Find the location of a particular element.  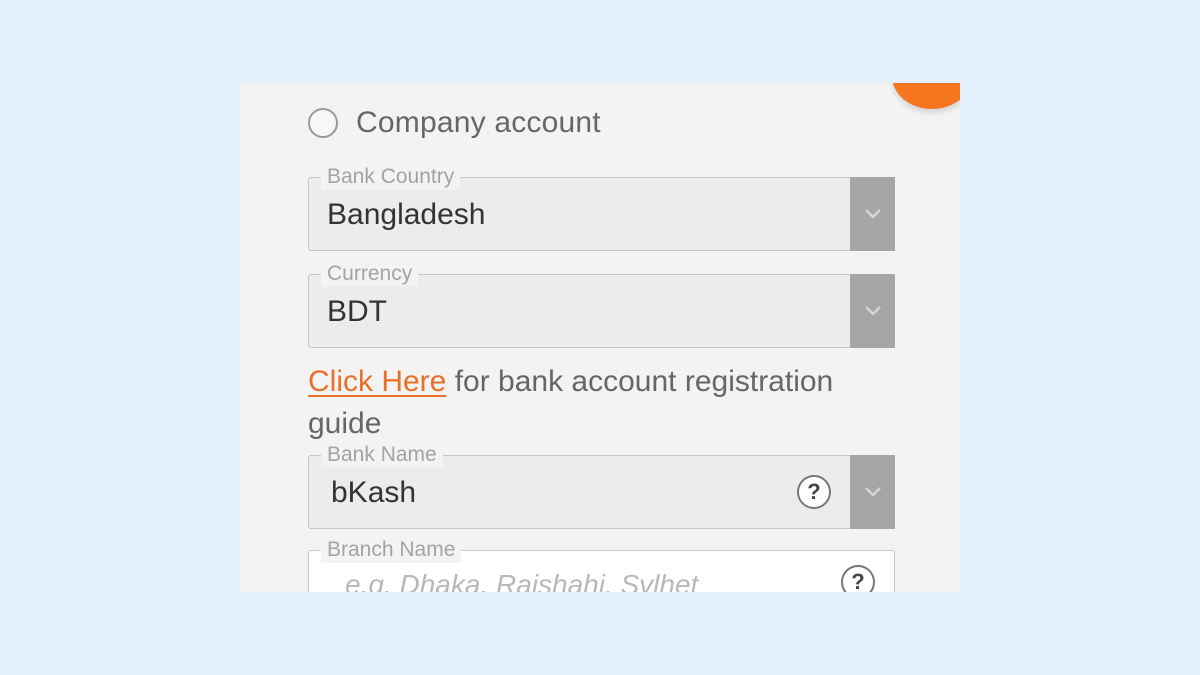

company-account-option: Company account is located at coordinates (454, 123).